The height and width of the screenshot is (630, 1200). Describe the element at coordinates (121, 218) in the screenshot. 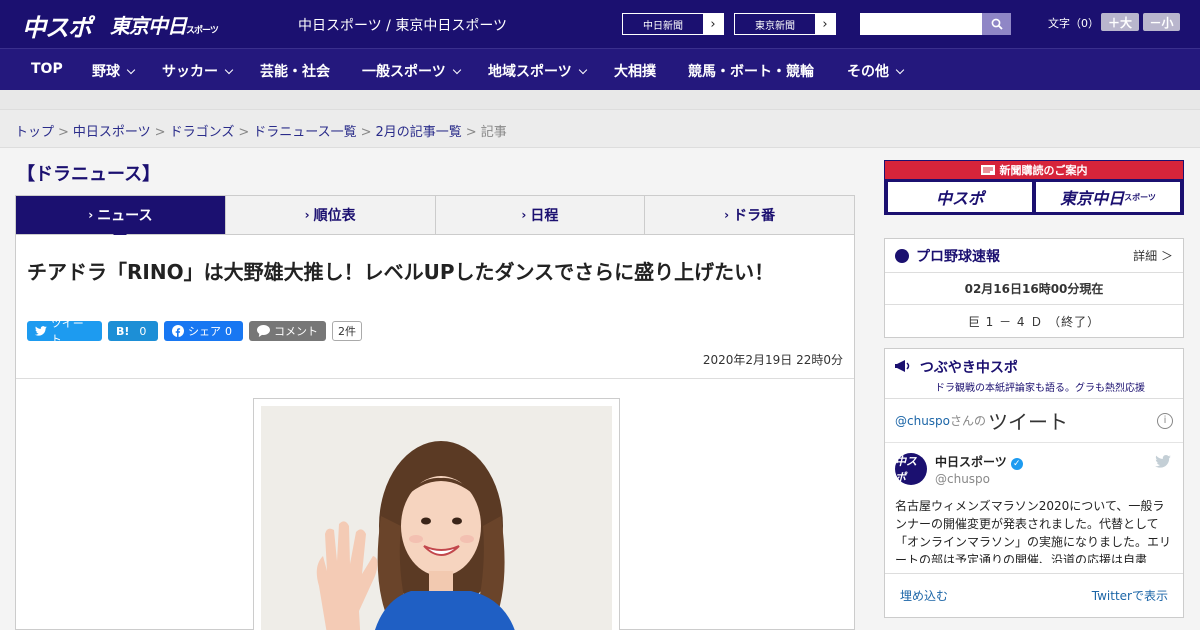

I see `tab-news: › ニュース` at that location.